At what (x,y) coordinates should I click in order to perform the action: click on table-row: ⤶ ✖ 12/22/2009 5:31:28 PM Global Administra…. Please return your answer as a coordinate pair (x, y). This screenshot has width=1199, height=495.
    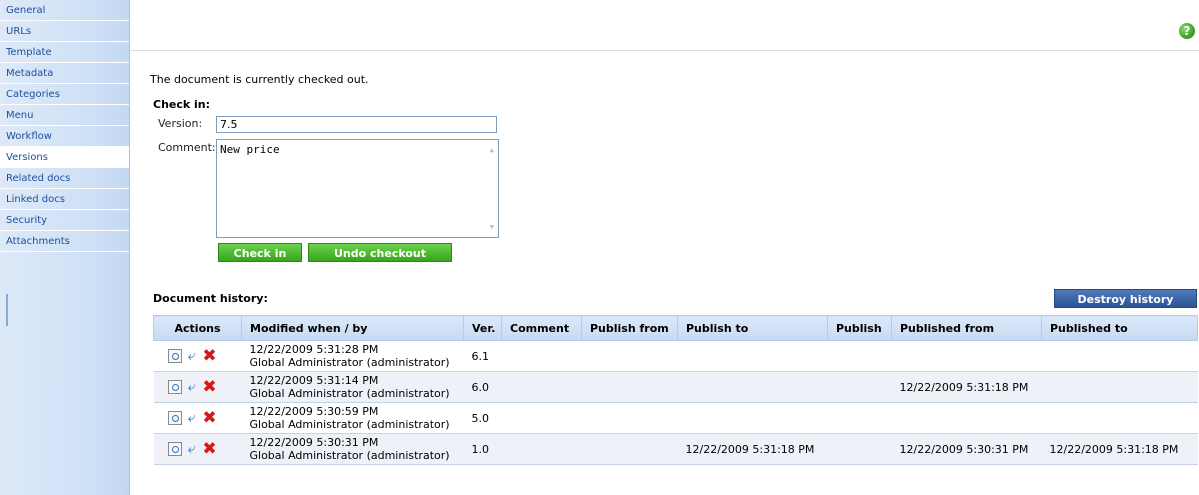
    Looking at the image, I should click on (675, 356).